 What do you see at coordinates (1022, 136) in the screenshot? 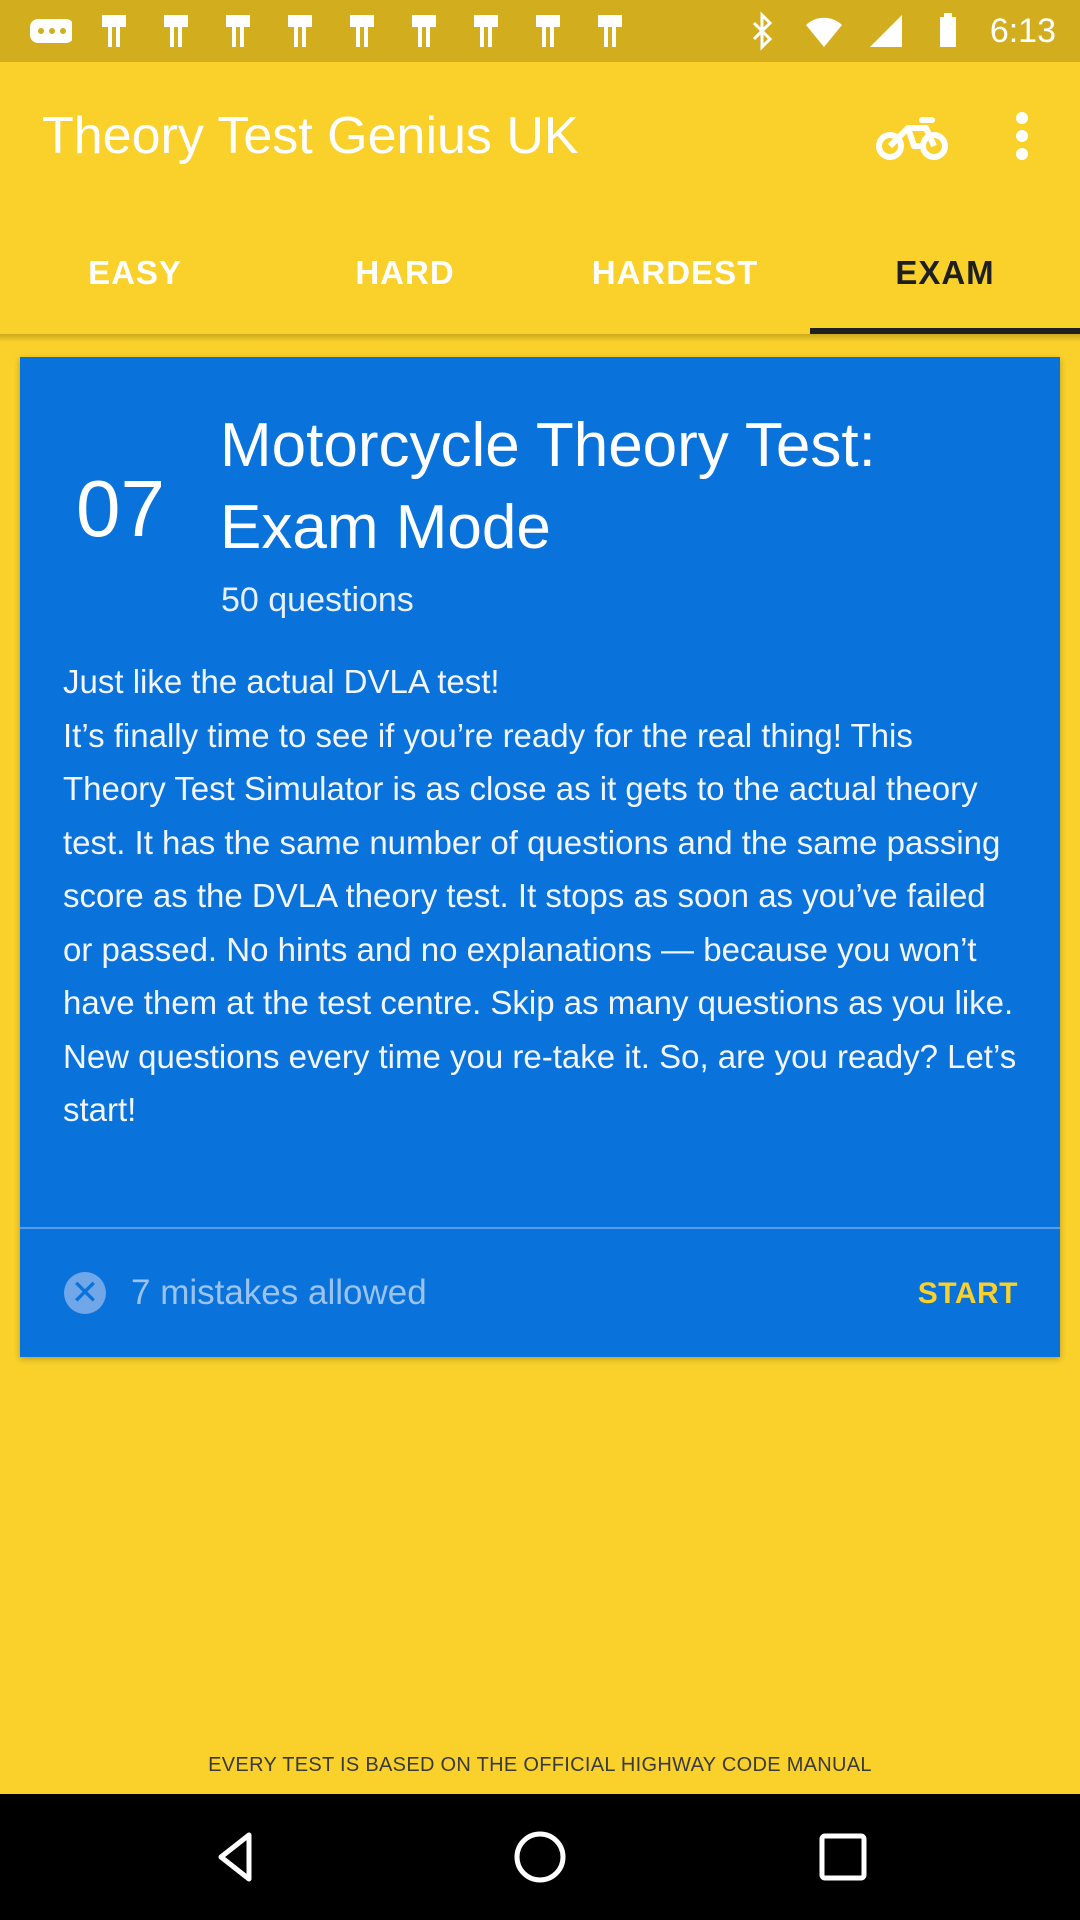
I see `more-vert-icon` at bounding box center [1022, 136].